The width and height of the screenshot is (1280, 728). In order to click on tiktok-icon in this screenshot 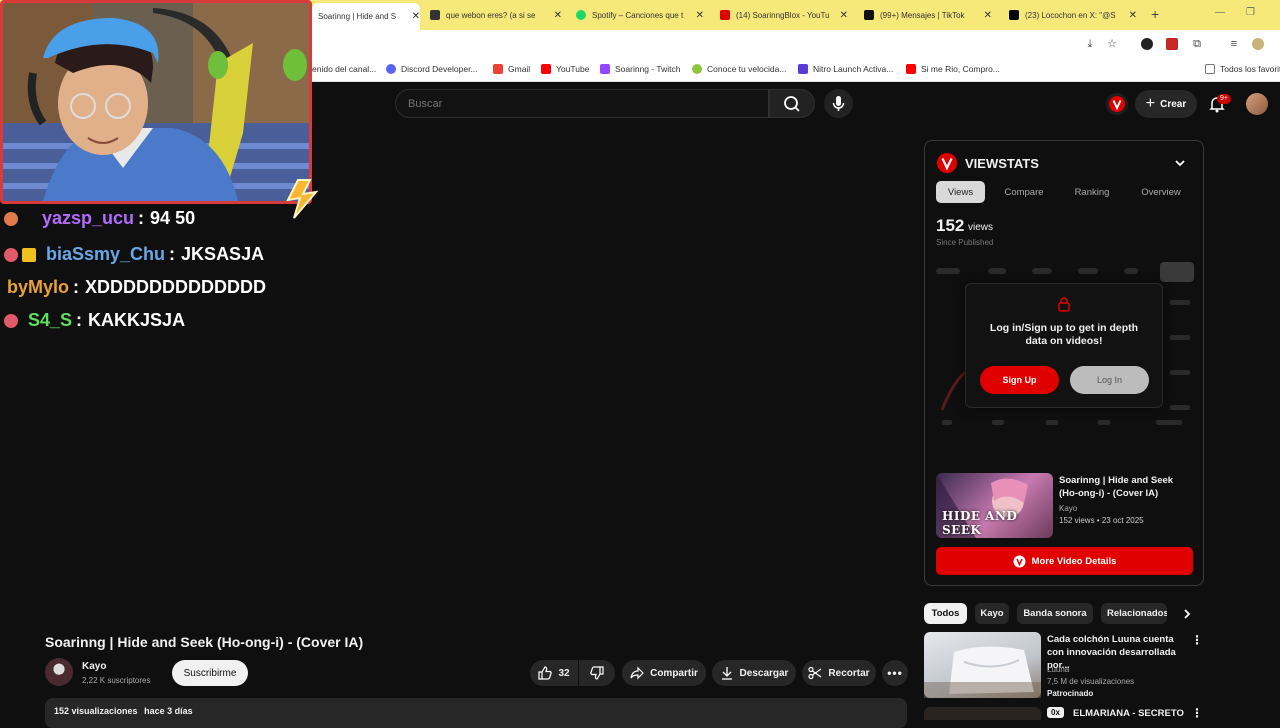, I will do `click(869, 15)`.